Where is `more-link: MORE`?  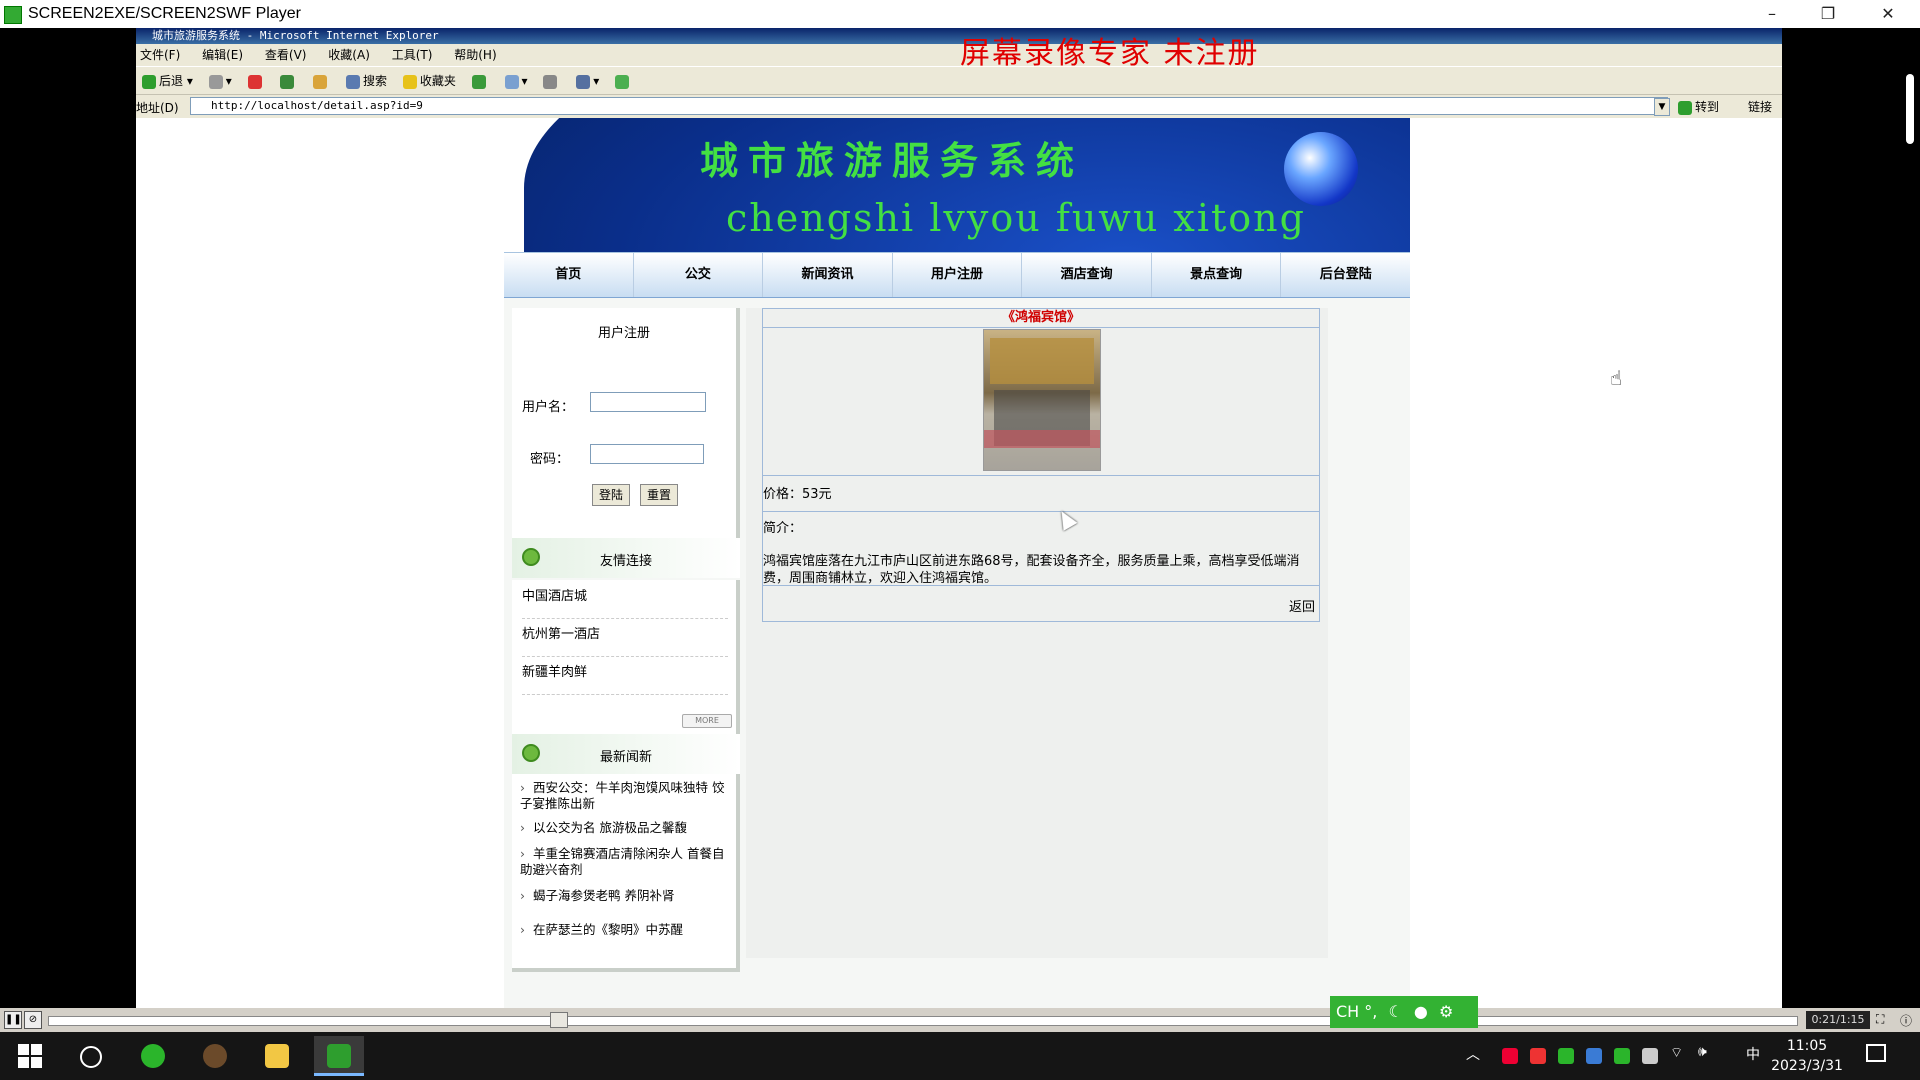
more-link: MORE is located at coordinates (707, 721).